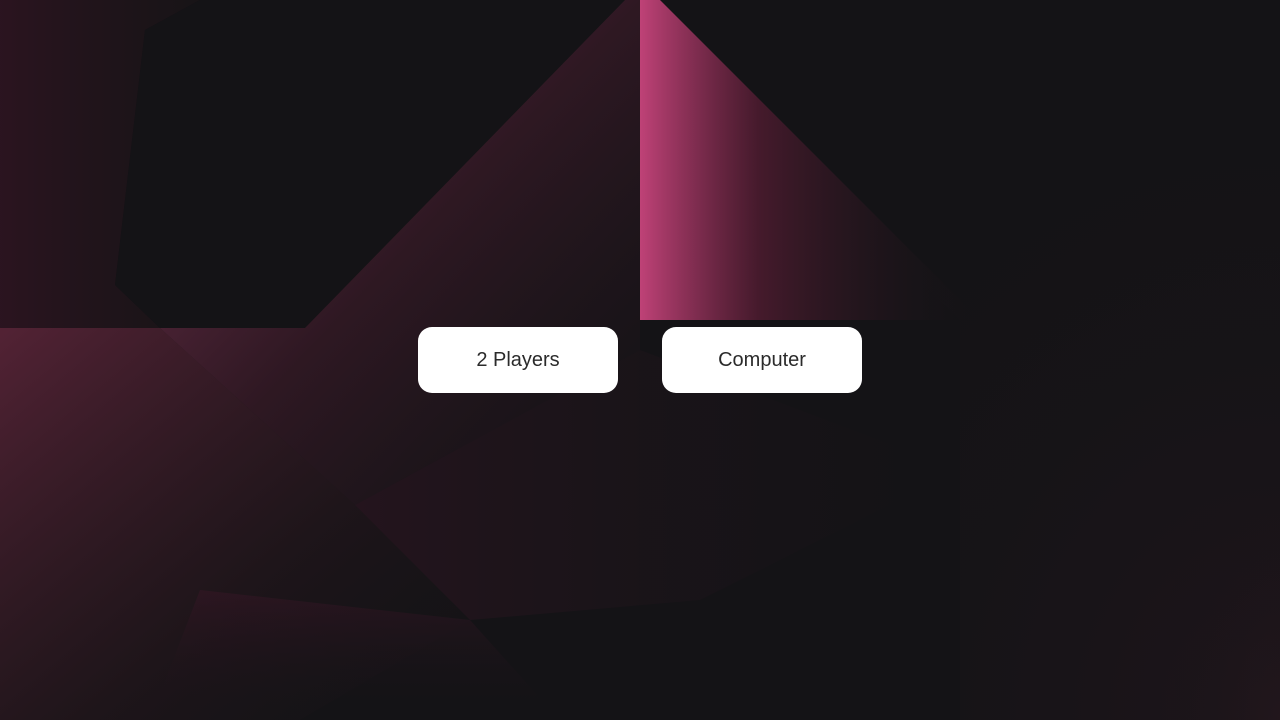  What do you see at coordinates (518, 360) in the screenshot?
I see `two-players-button: 2 Players` at bounding box center [518, 360].